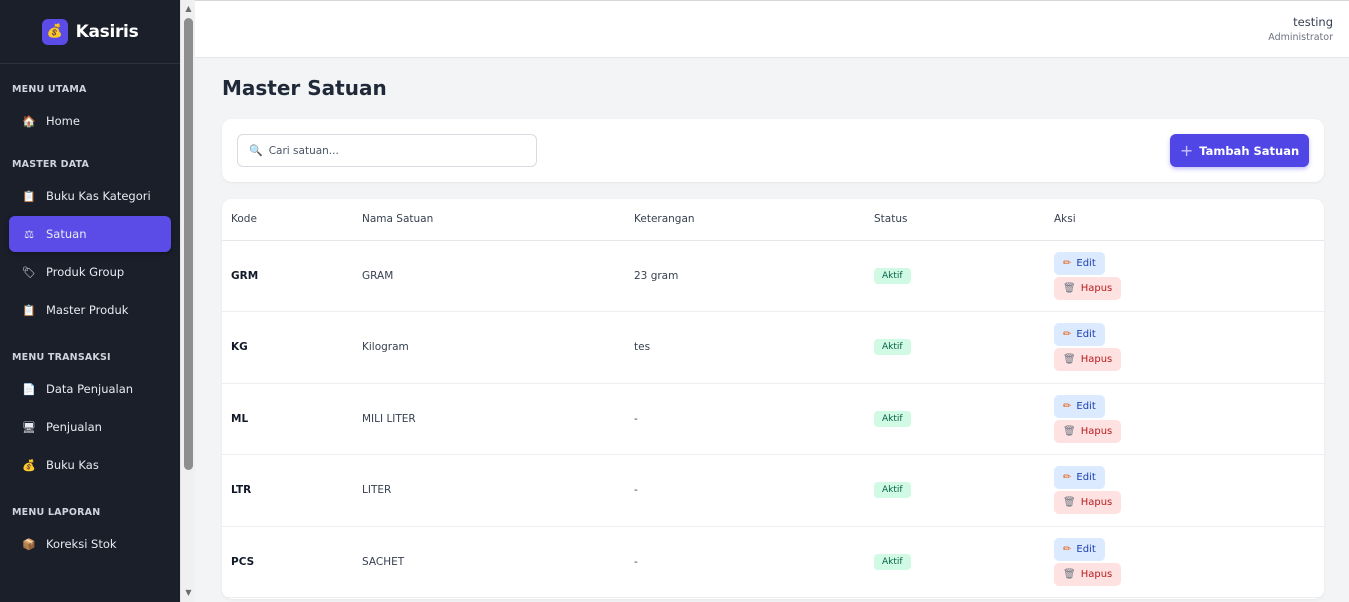  What do you see at coordinates (29, 272) in the screenshot?
I see `tag-icon: 🏷` at bounding box center [29, 272].